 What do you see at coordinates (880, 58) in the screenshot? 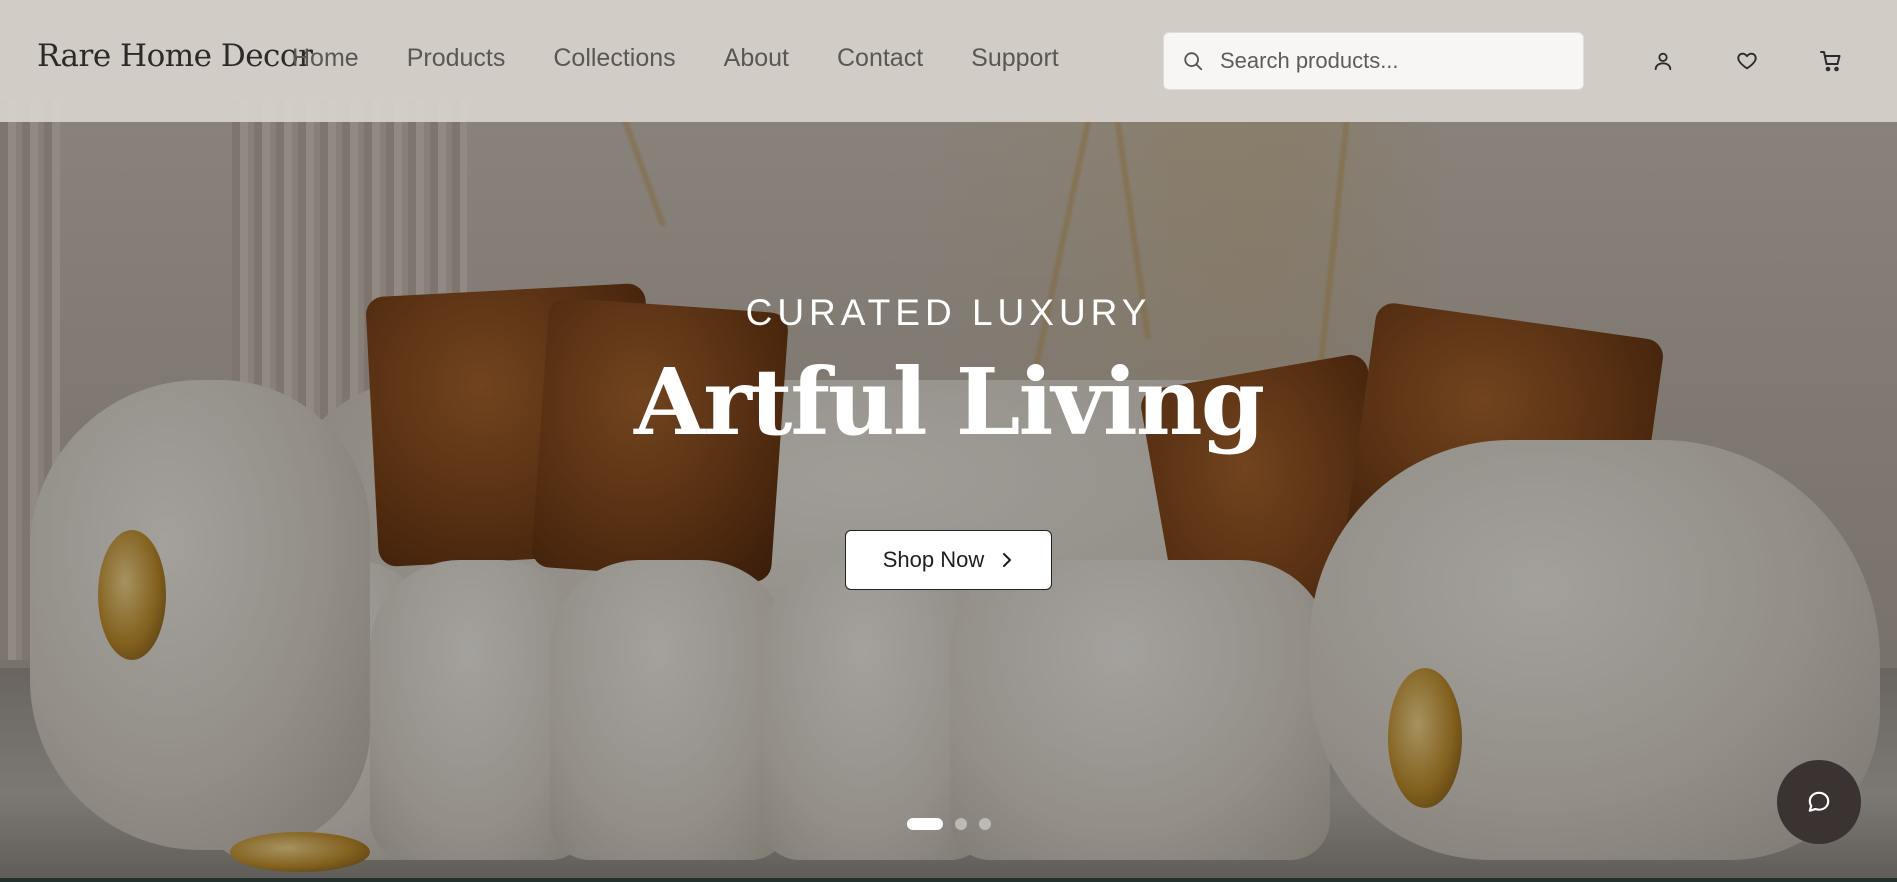
I see `nav-item-contact: Contact` at bounding box center [880, 58].